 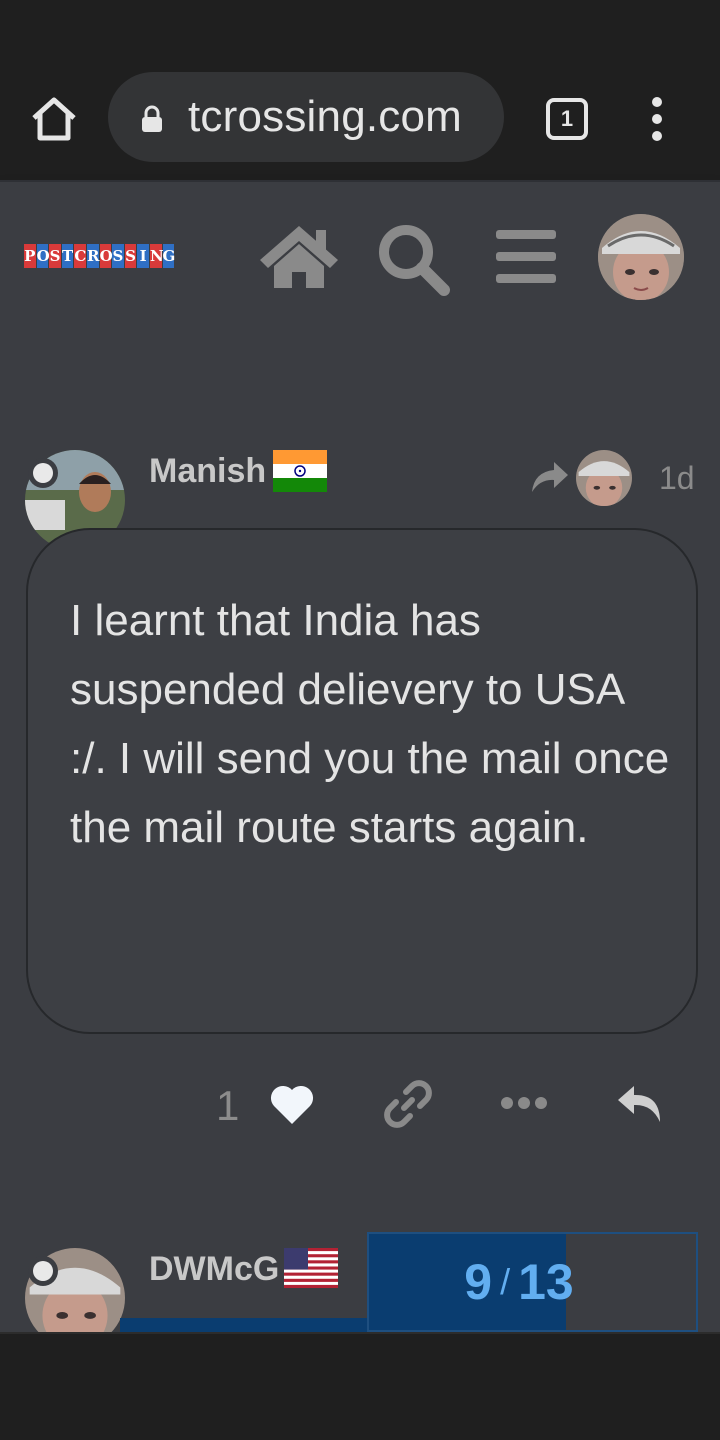 What do you see at coordinates (30, 256) in the screenshot?
I see `logo-letter: P` at bounding box center [30, 256].